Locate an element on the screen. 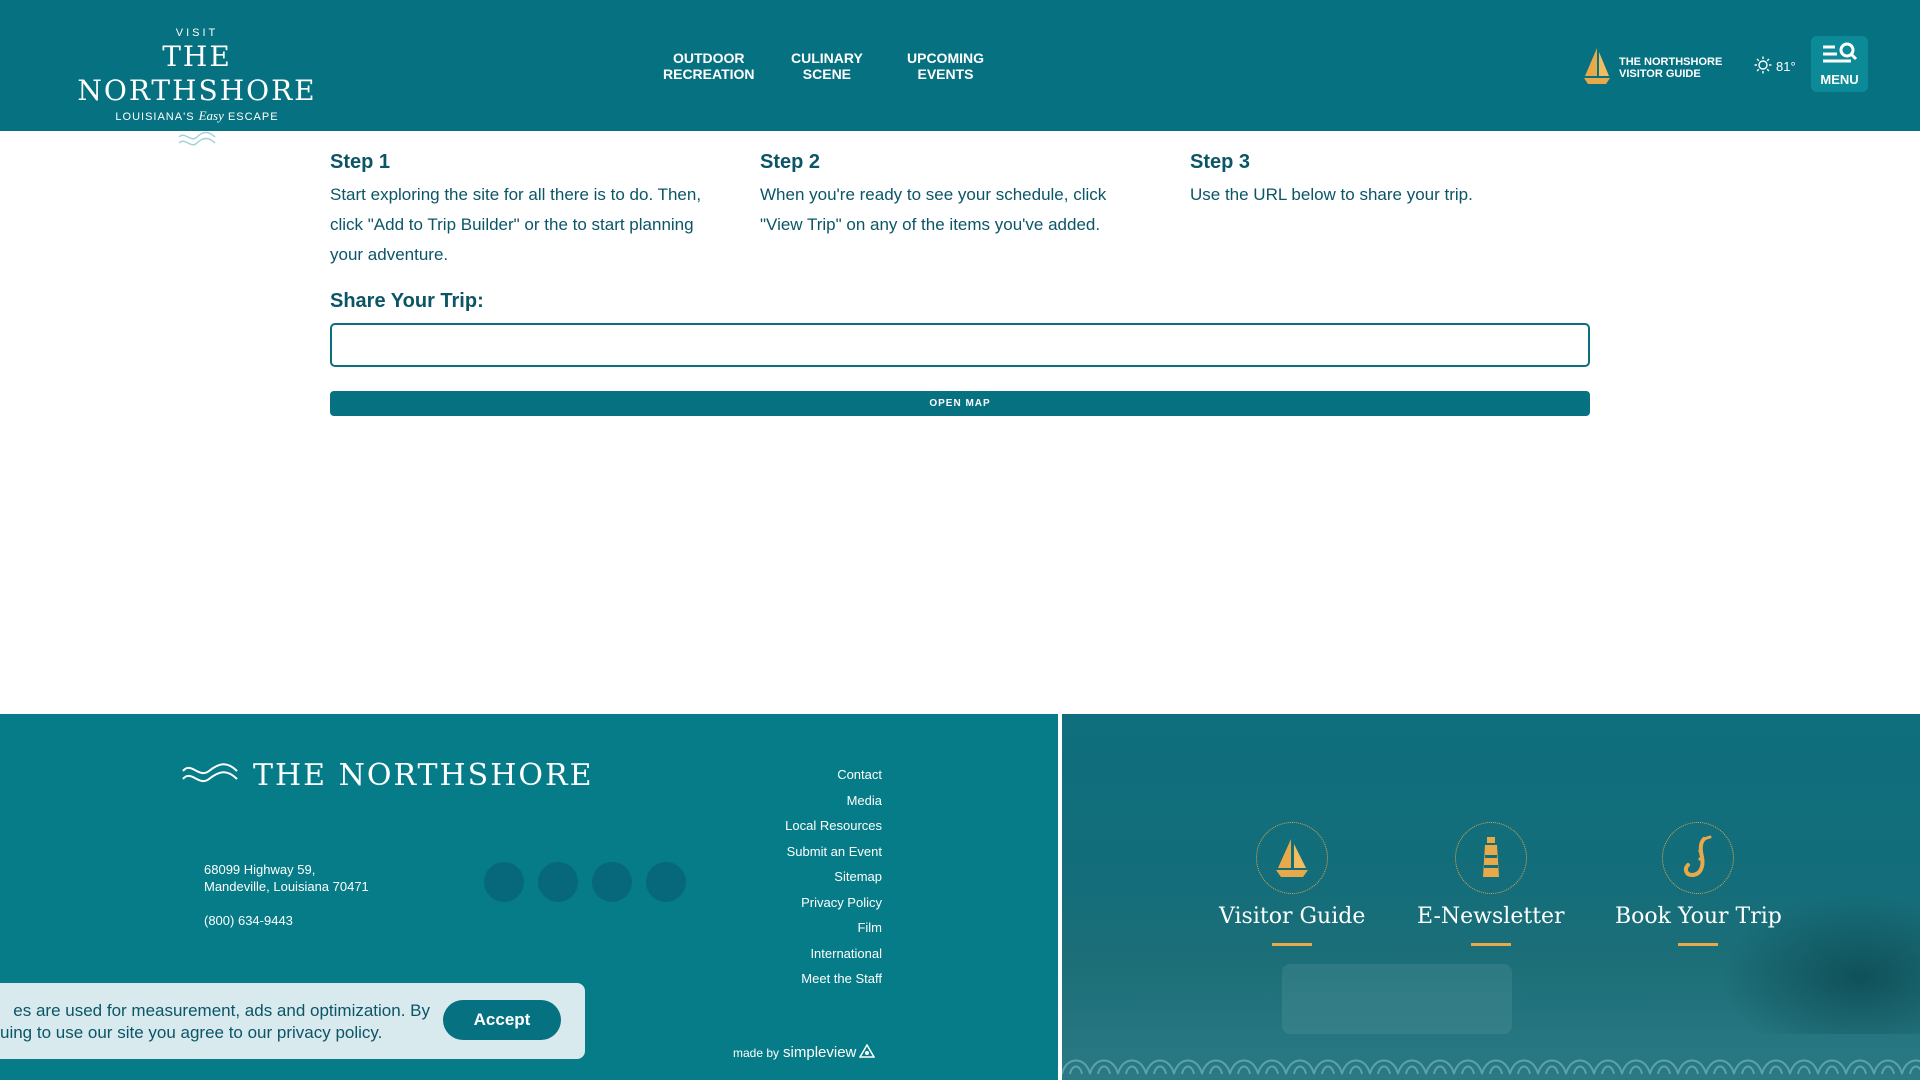 The width and height of the screenshot is (1920, 1080). footer-phone: (800) 634-9443 is located at coordinates (248, 920).